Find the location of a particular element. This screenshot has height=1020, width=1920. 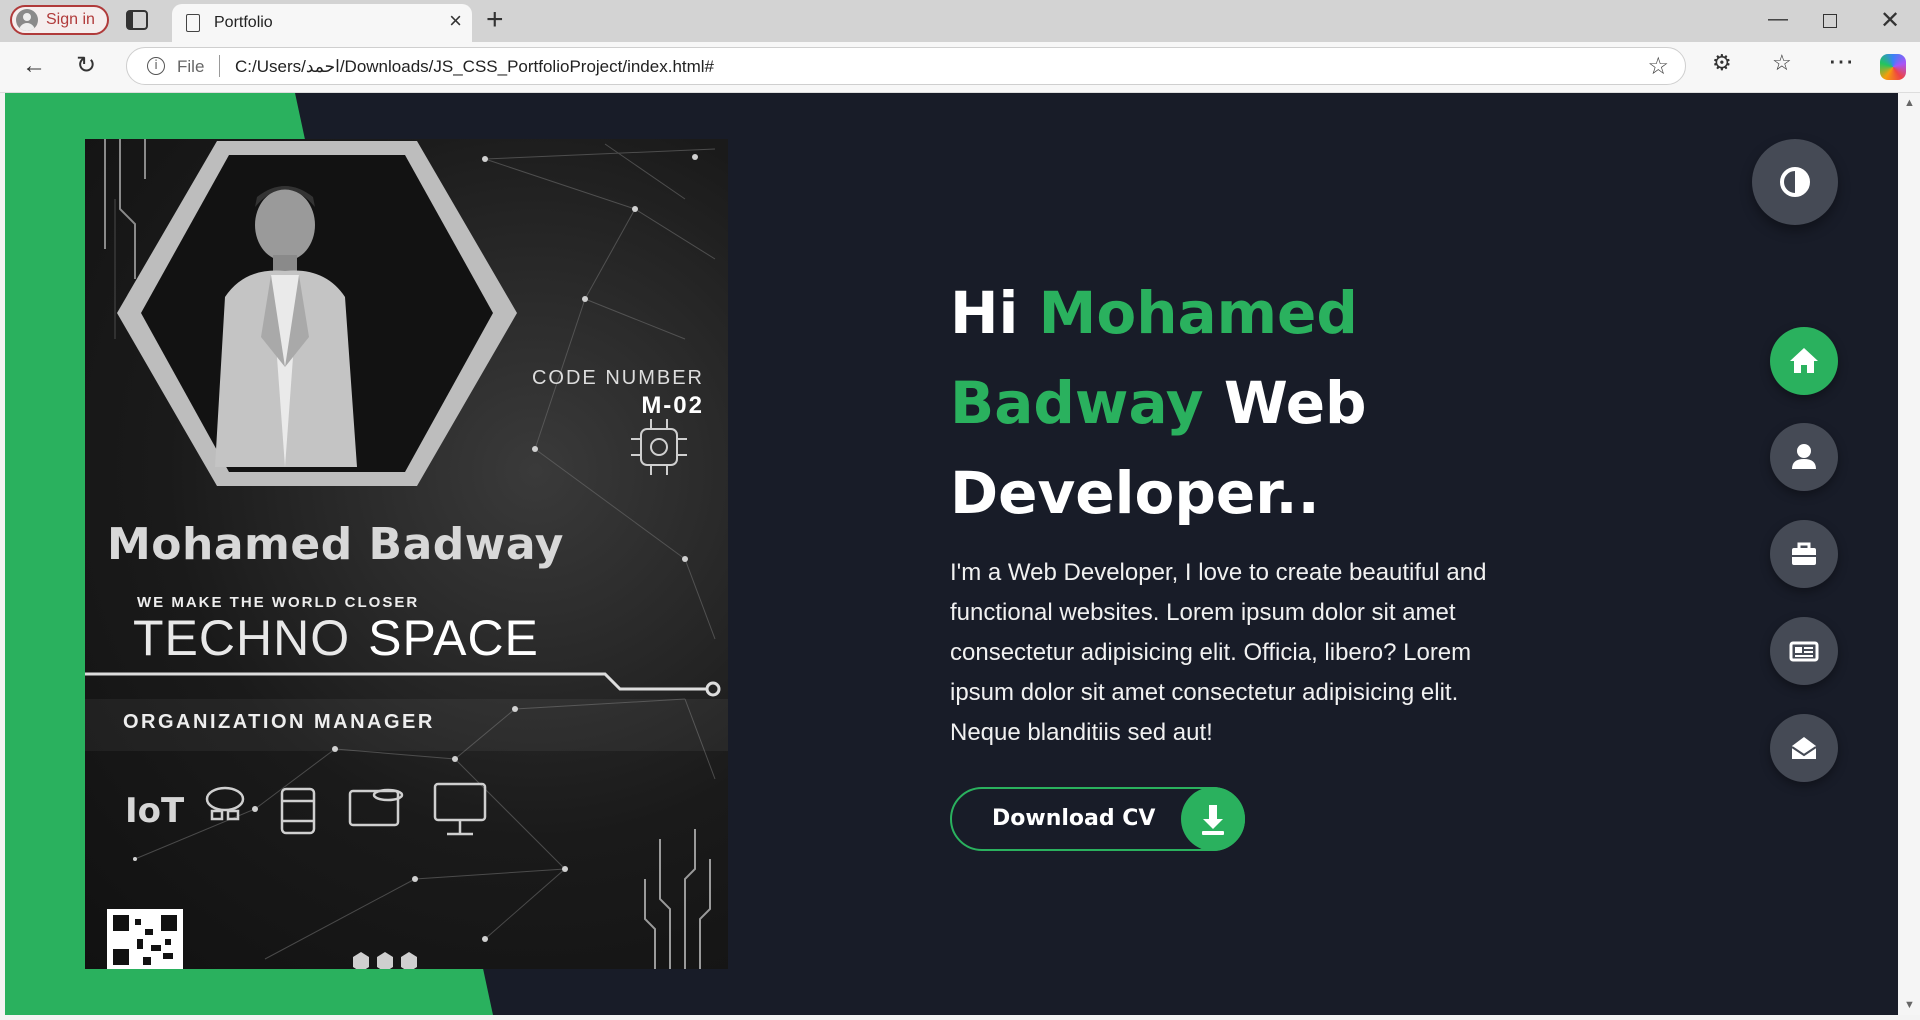

new-tab-button: + is located at coordinates (495, 20).